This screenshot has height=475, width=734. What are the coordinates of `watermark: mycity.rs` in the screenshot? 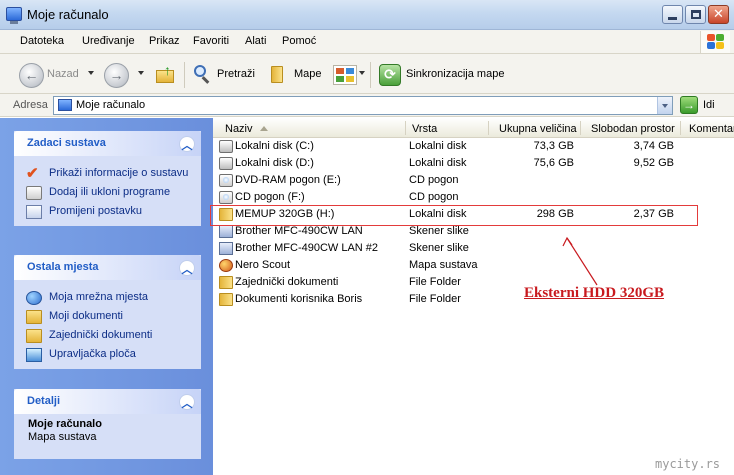 It's located at (688, 464).